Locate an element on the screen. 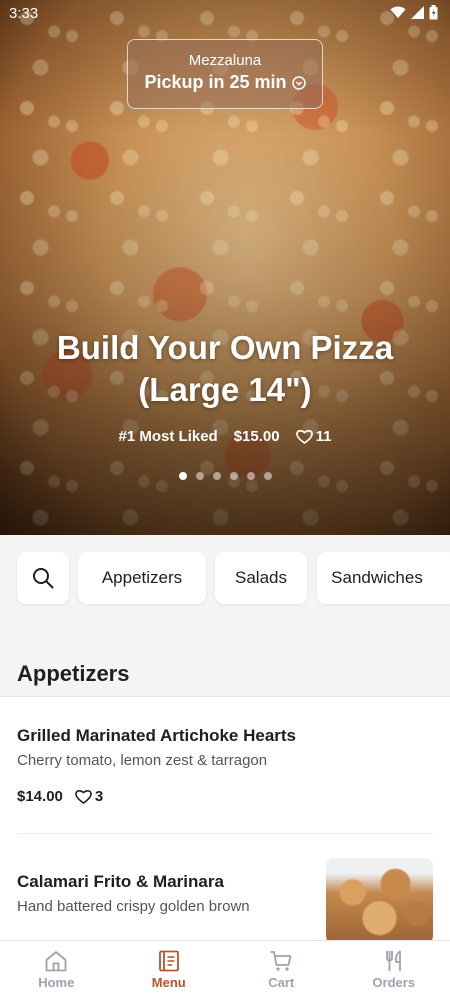 Image resolution: width=450 pixels, height=1000 pixels. category-bar: Appetizers Salads Sandwiches is located at coordinates (225, 580).